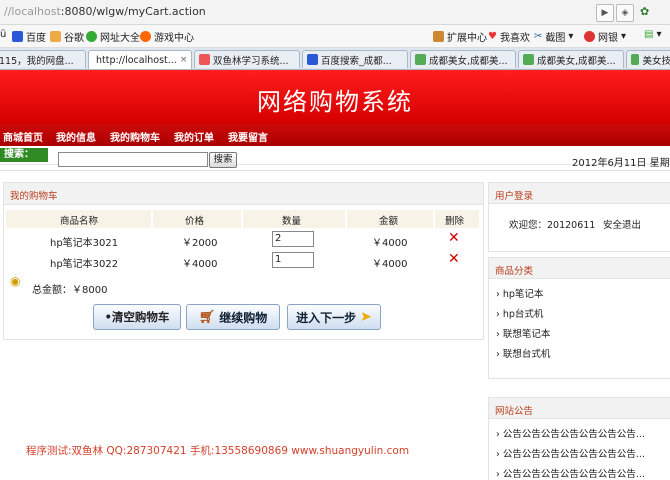  Describe the element at coordinates (167, 36) in the screenshot. I see `bookmark-games: 游戏中心` at that location.